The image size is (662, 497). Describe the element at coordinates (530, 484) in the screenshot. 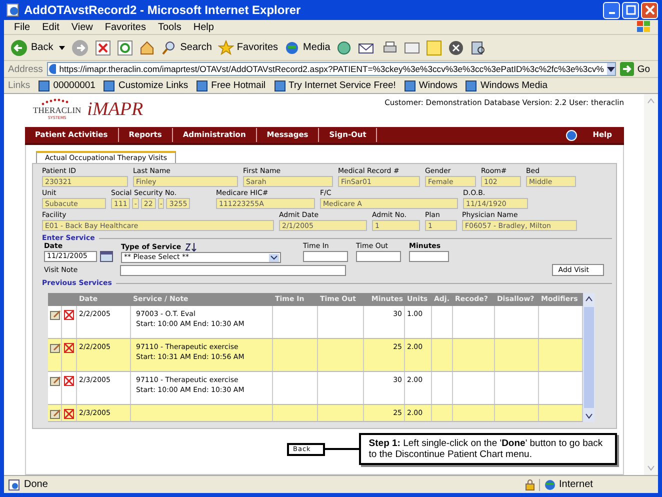

I see `lock-icon` at that location.